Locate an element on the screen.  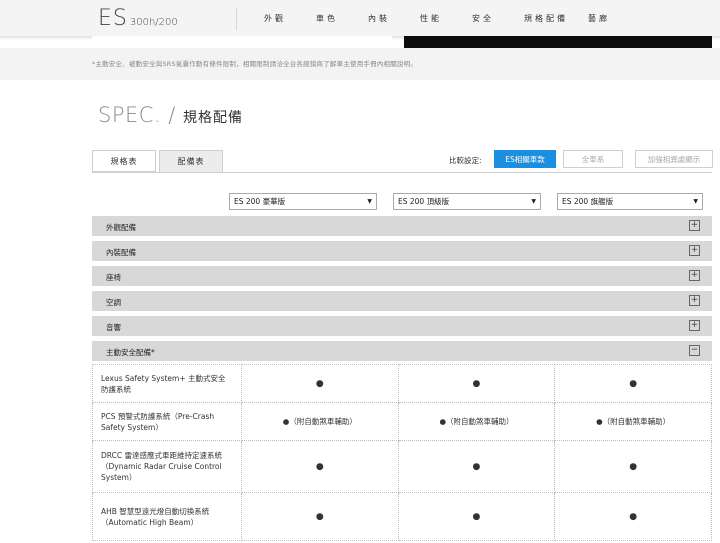
highlight-differences-button: 加強相異處顯示 is located at coordinates (674, 159).